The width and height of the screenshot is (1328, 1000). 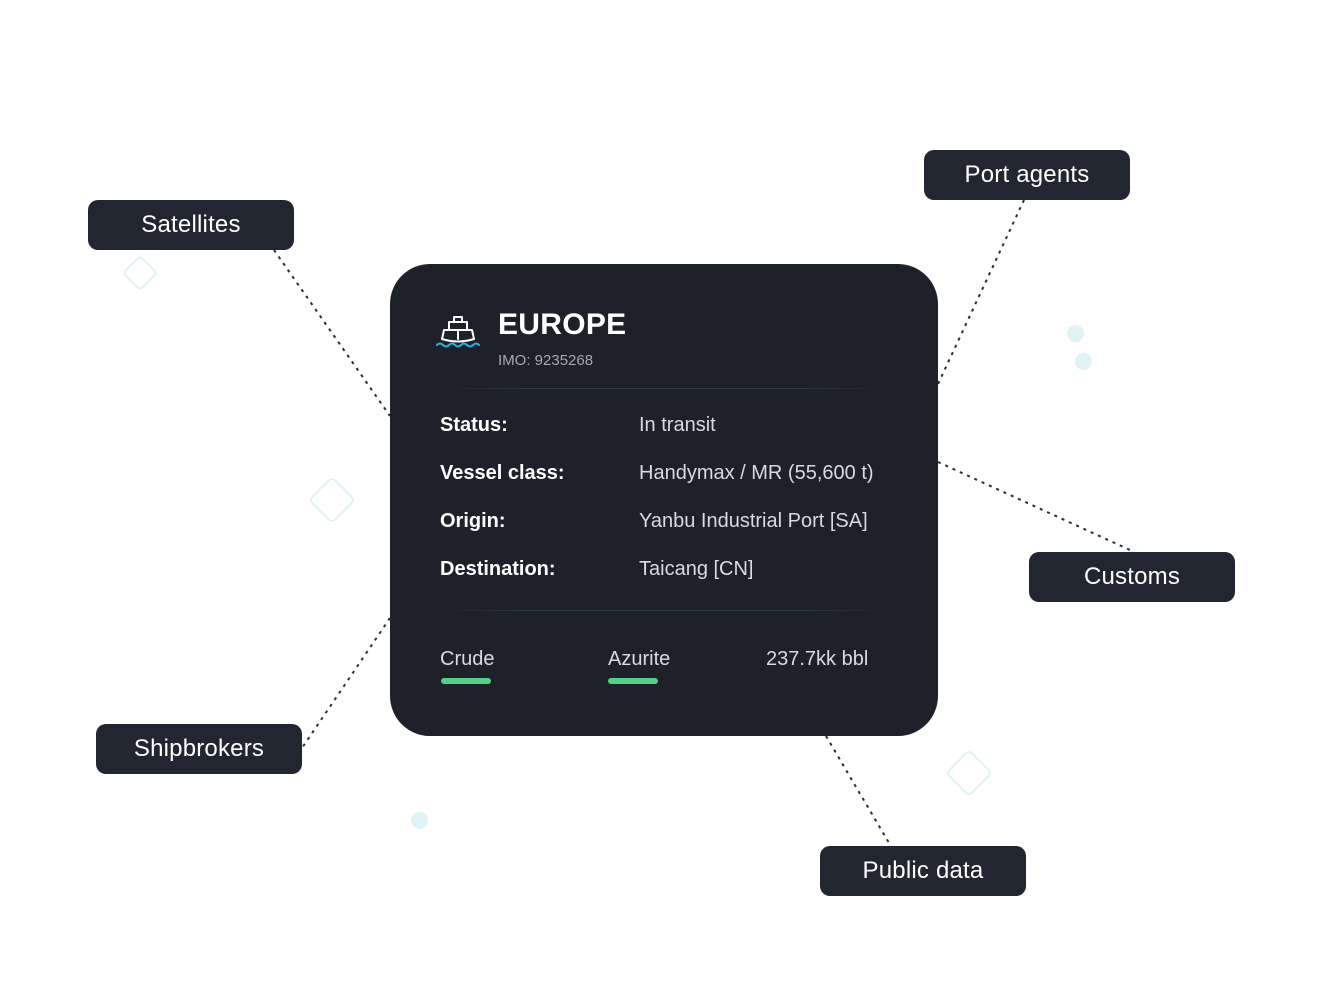 I want to click on cargo-type-indicator, so click(x=466, y=681).